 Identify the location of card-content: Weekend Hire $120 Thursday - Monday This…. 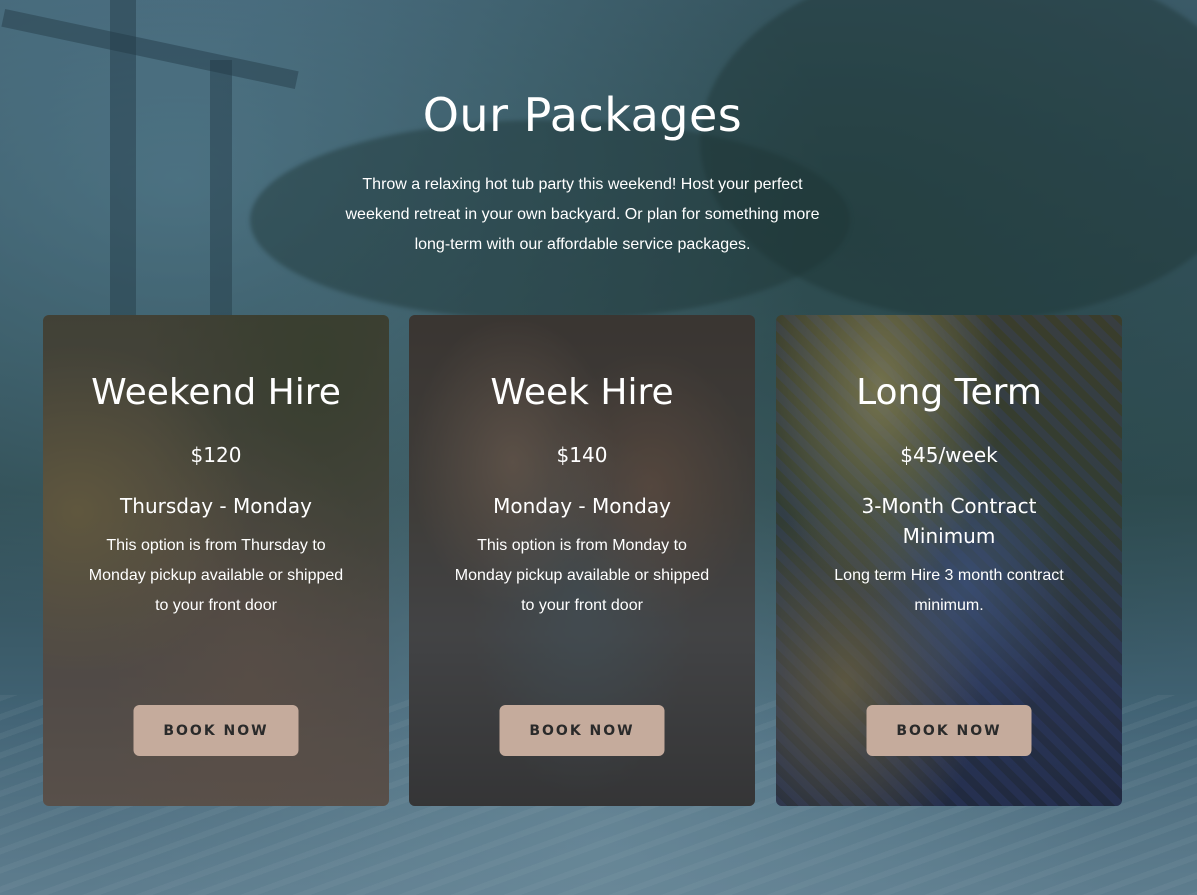
(216, 496).